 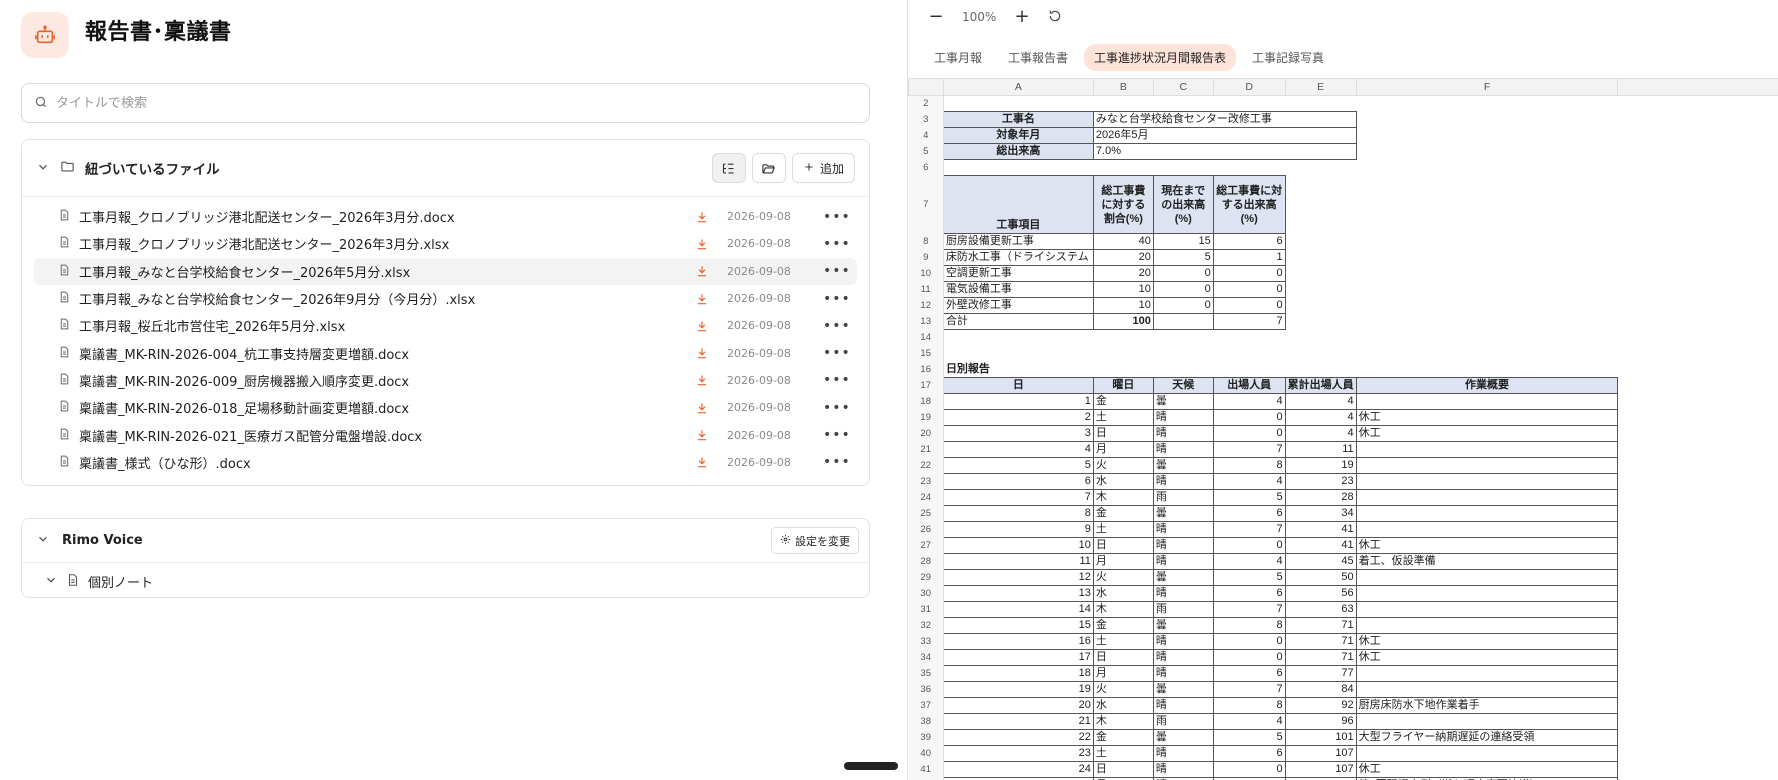 What do you see at coordinates (1320, 593) in the screenshot?
I see `daily-cumulative: 56` at bounding box center [1320, 593].